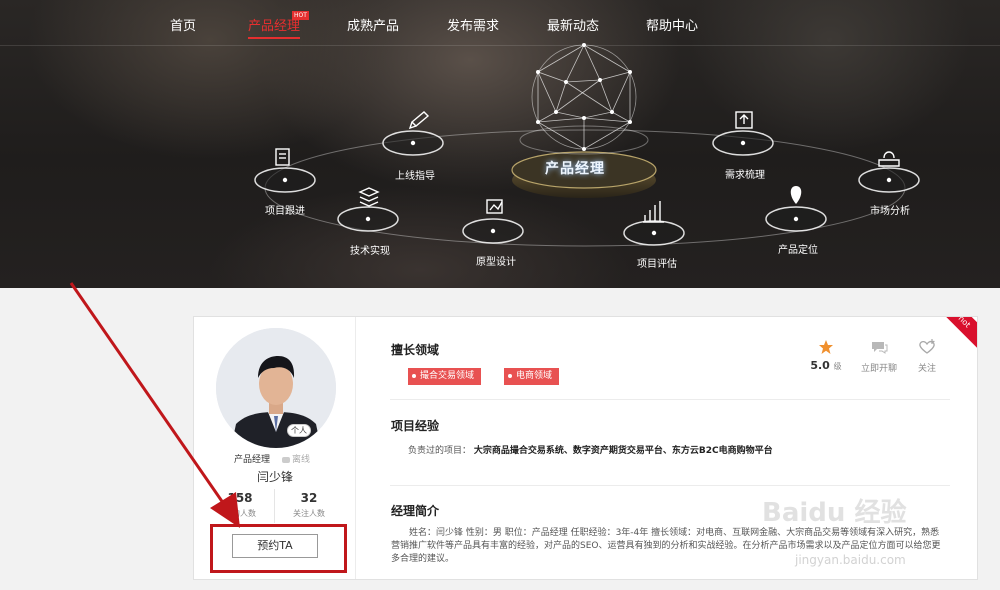 This screenshot has height=590, width=1000. I want to click on watermark-url: jingyan.baidu.com, so click(850, 560).